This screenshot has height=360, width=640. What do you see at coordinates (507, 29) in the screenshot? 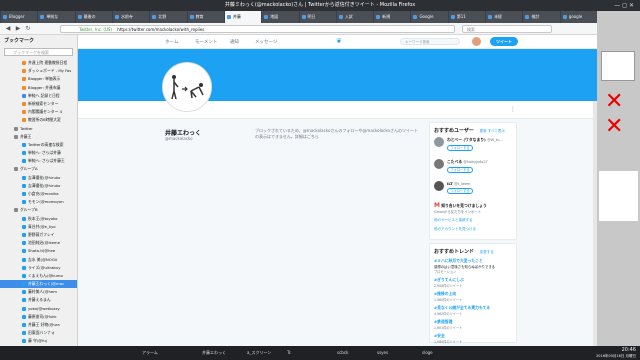
I see `browser-search-input: 検索` at bounding box center [507, 29].